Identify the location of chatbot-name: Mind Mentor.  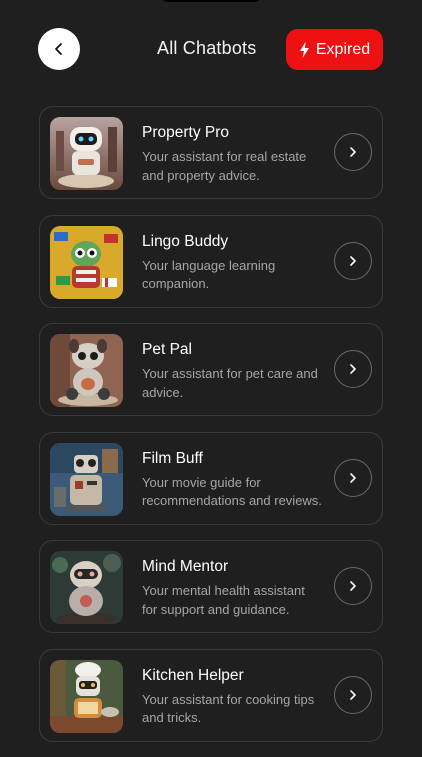
(185, 566).